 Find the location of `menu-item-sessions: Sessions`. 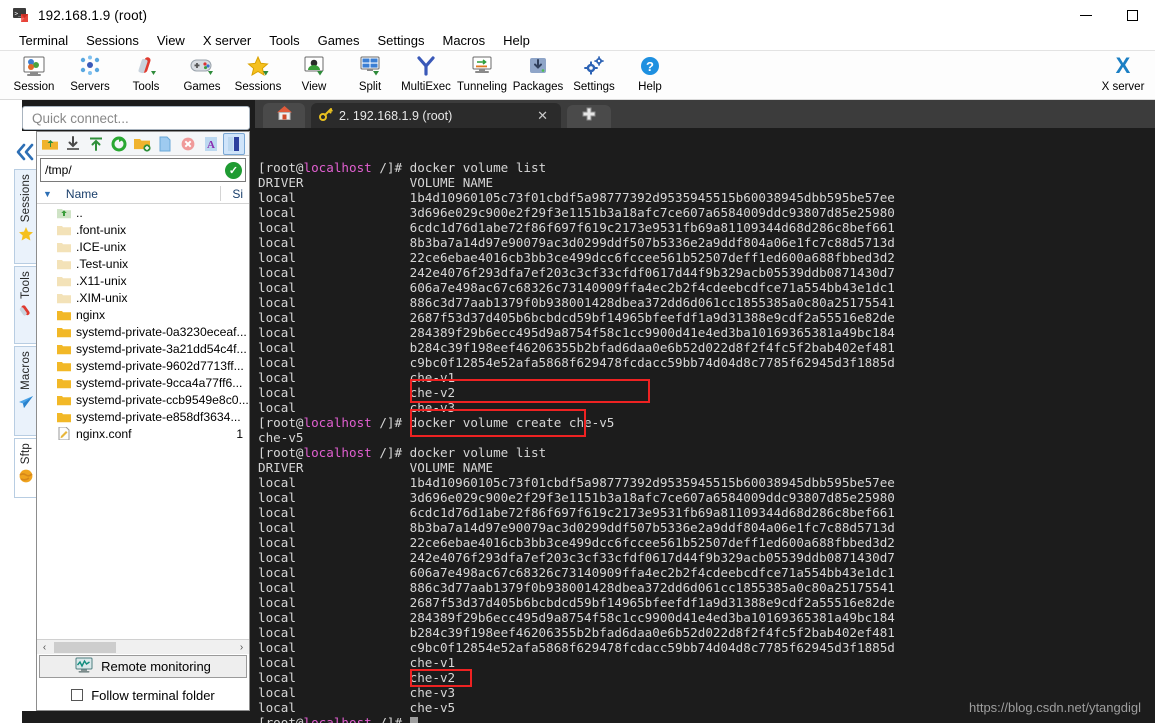

menu-item-sessions: Sessions is located at coordinates (112, 40).